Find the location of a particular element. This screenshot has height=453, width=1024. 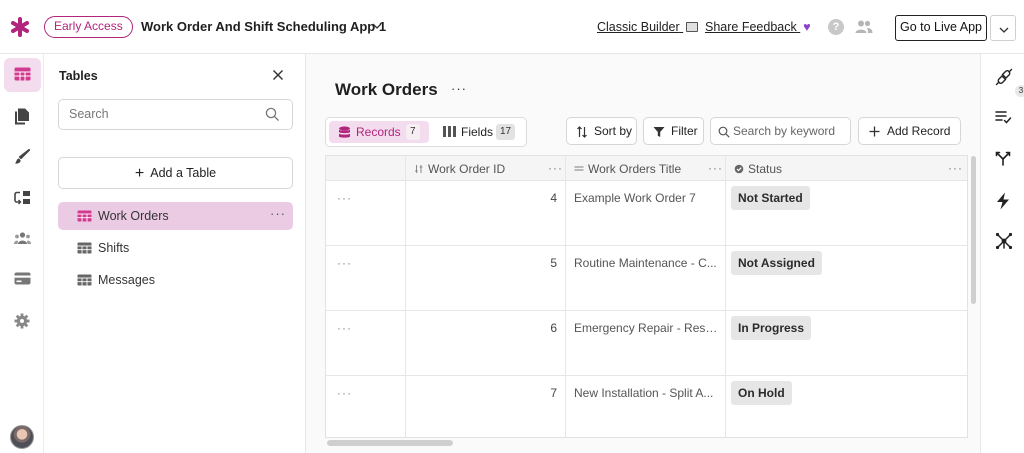

status-badge: In Progress is located at coordinates (771, 328).